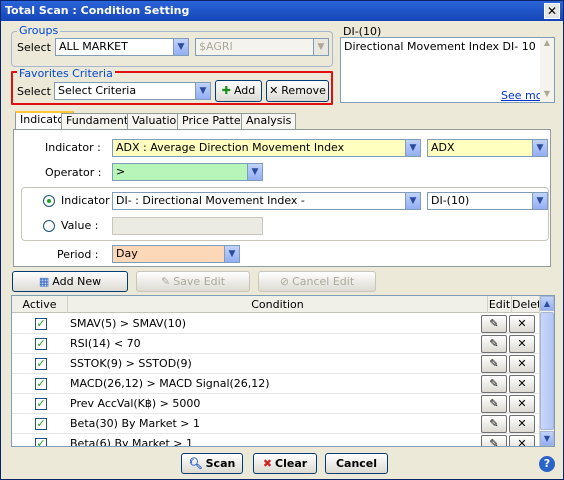  What do you see at coordinates (440, 46) in the screenshot?
I see `description-text: Directional Movement Index DI- 10` at bounding box center [440, 46].